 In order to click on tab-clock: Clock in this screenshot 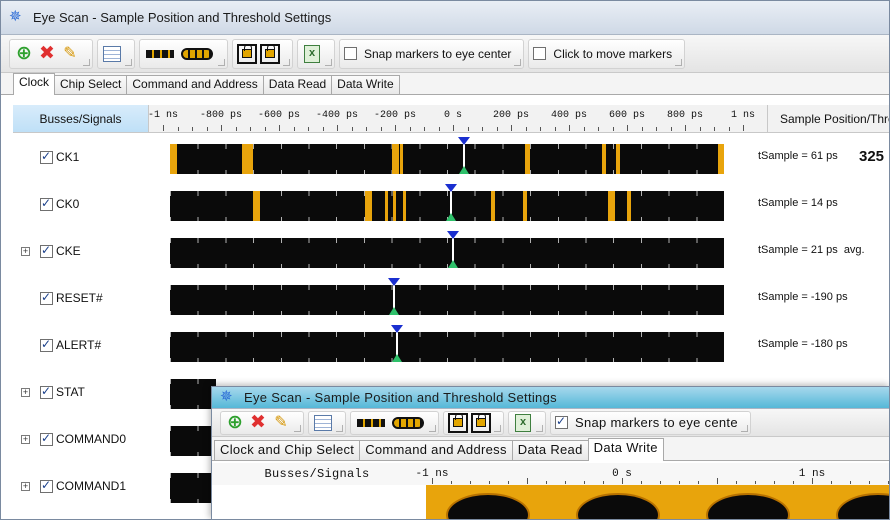, I will do `click(34, 84)`.